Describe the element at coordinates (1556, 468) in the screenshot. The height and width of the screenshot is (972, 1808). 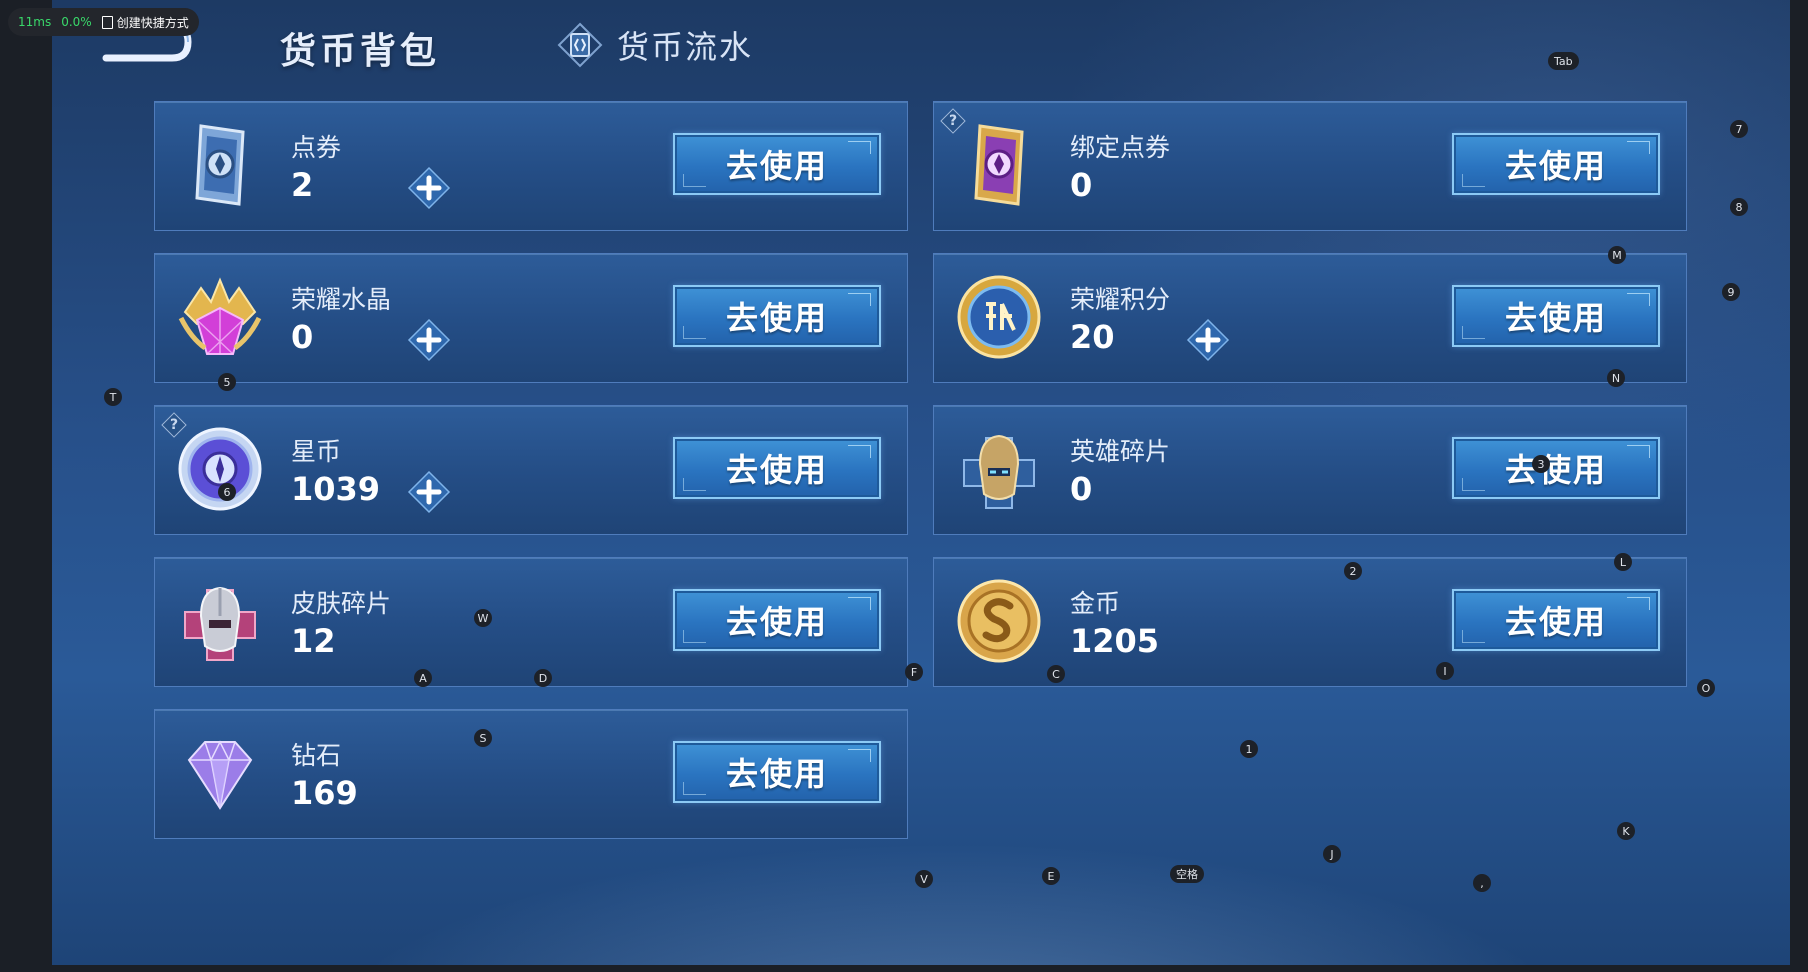
I see `use-hero-fragment-button: 去使用` at that location.